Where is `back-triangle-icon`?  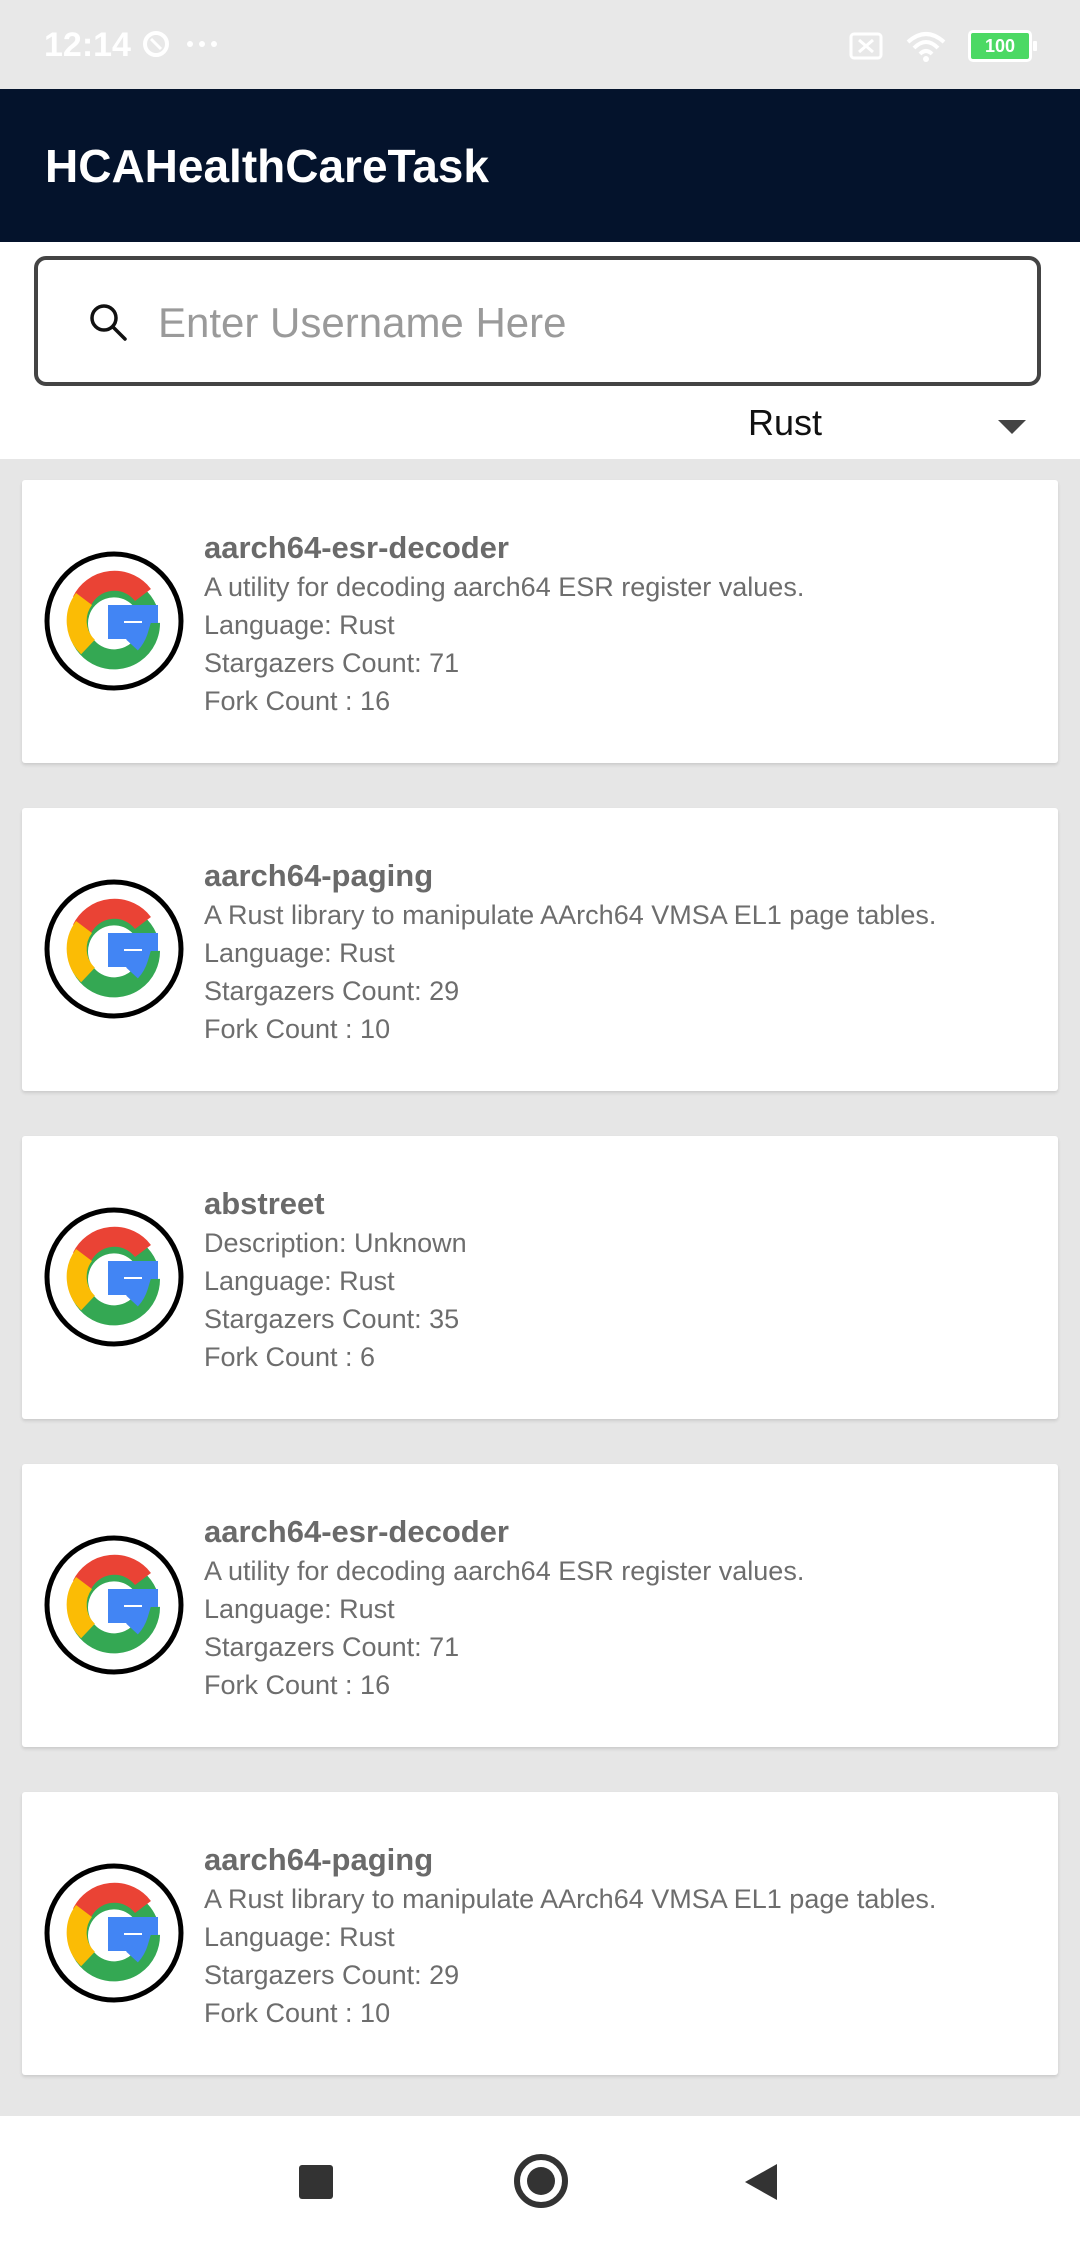
back-triangle-icon is located at coordinates (761, 2182).